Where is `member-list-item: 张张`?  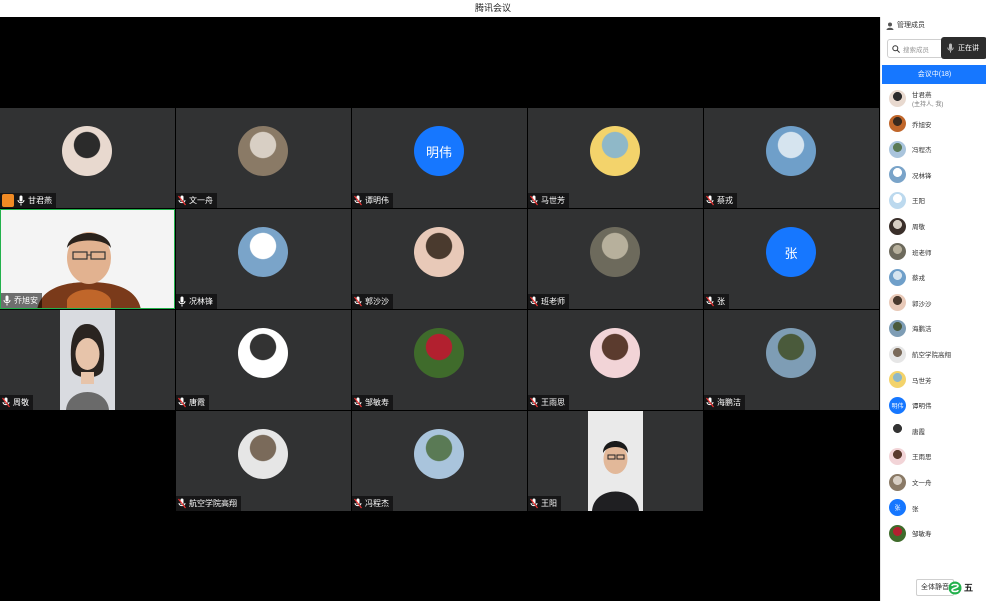 member-list-item: 张张 is located at coordinates (904, 508).